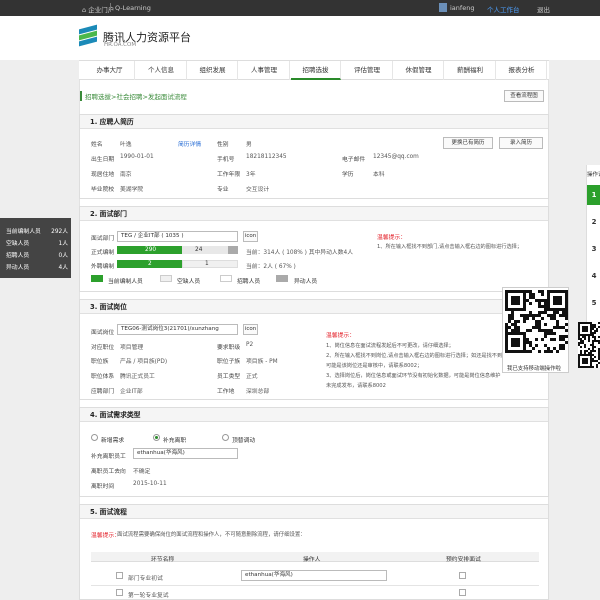 The height and width of the screenshot is (600, 600). What do you see at coordinates (443, 7) in the screenshot?
I see `avatar` at bounding box center [443, 7].